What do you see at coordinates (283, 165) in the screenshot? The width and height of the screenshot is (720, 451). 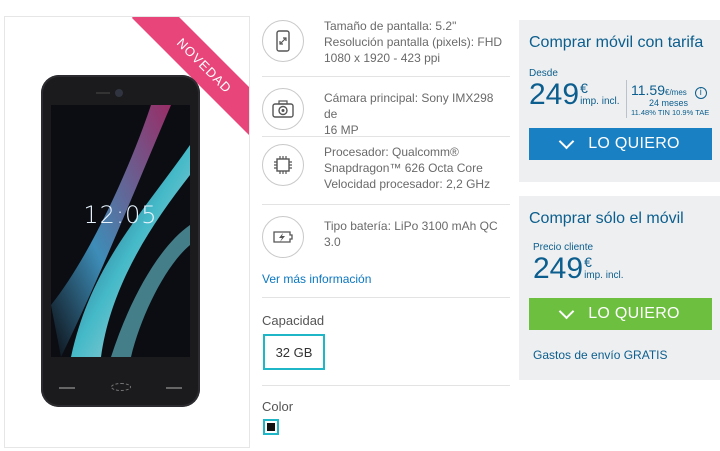 I see `processor-icon` at bounding box center [283, 165].